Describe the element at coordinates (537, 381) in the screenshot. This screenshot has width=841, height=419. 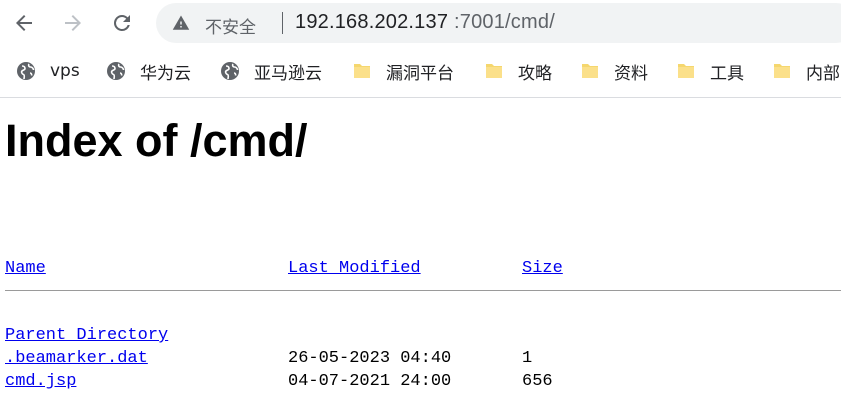
I see `file-size: 656` at that location.